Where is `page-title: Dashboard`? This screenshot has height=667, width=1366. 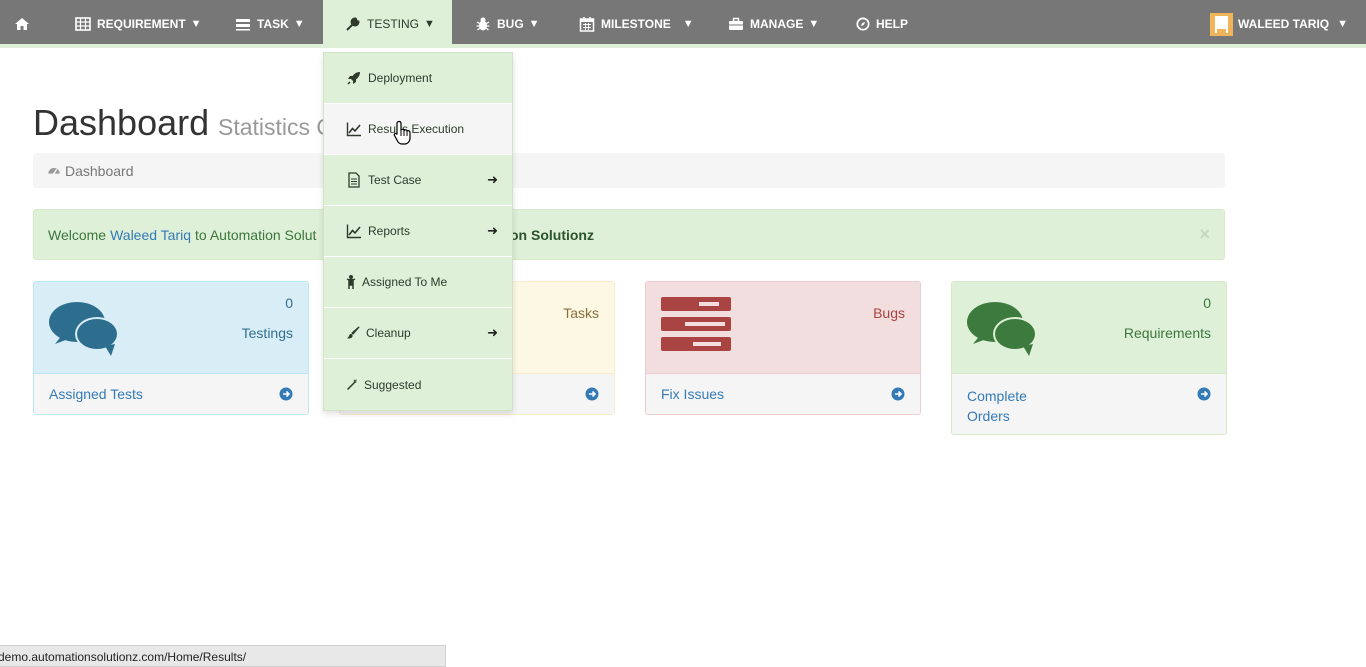
page-title: Dashboard is located at coordinates (121, 122).